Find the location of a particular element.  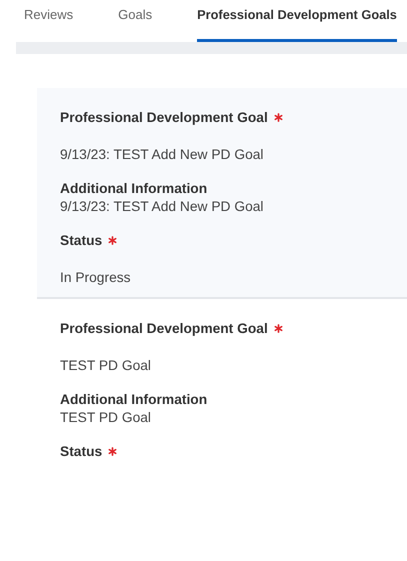

tab: Reviews is located at coordinates (49, 21).